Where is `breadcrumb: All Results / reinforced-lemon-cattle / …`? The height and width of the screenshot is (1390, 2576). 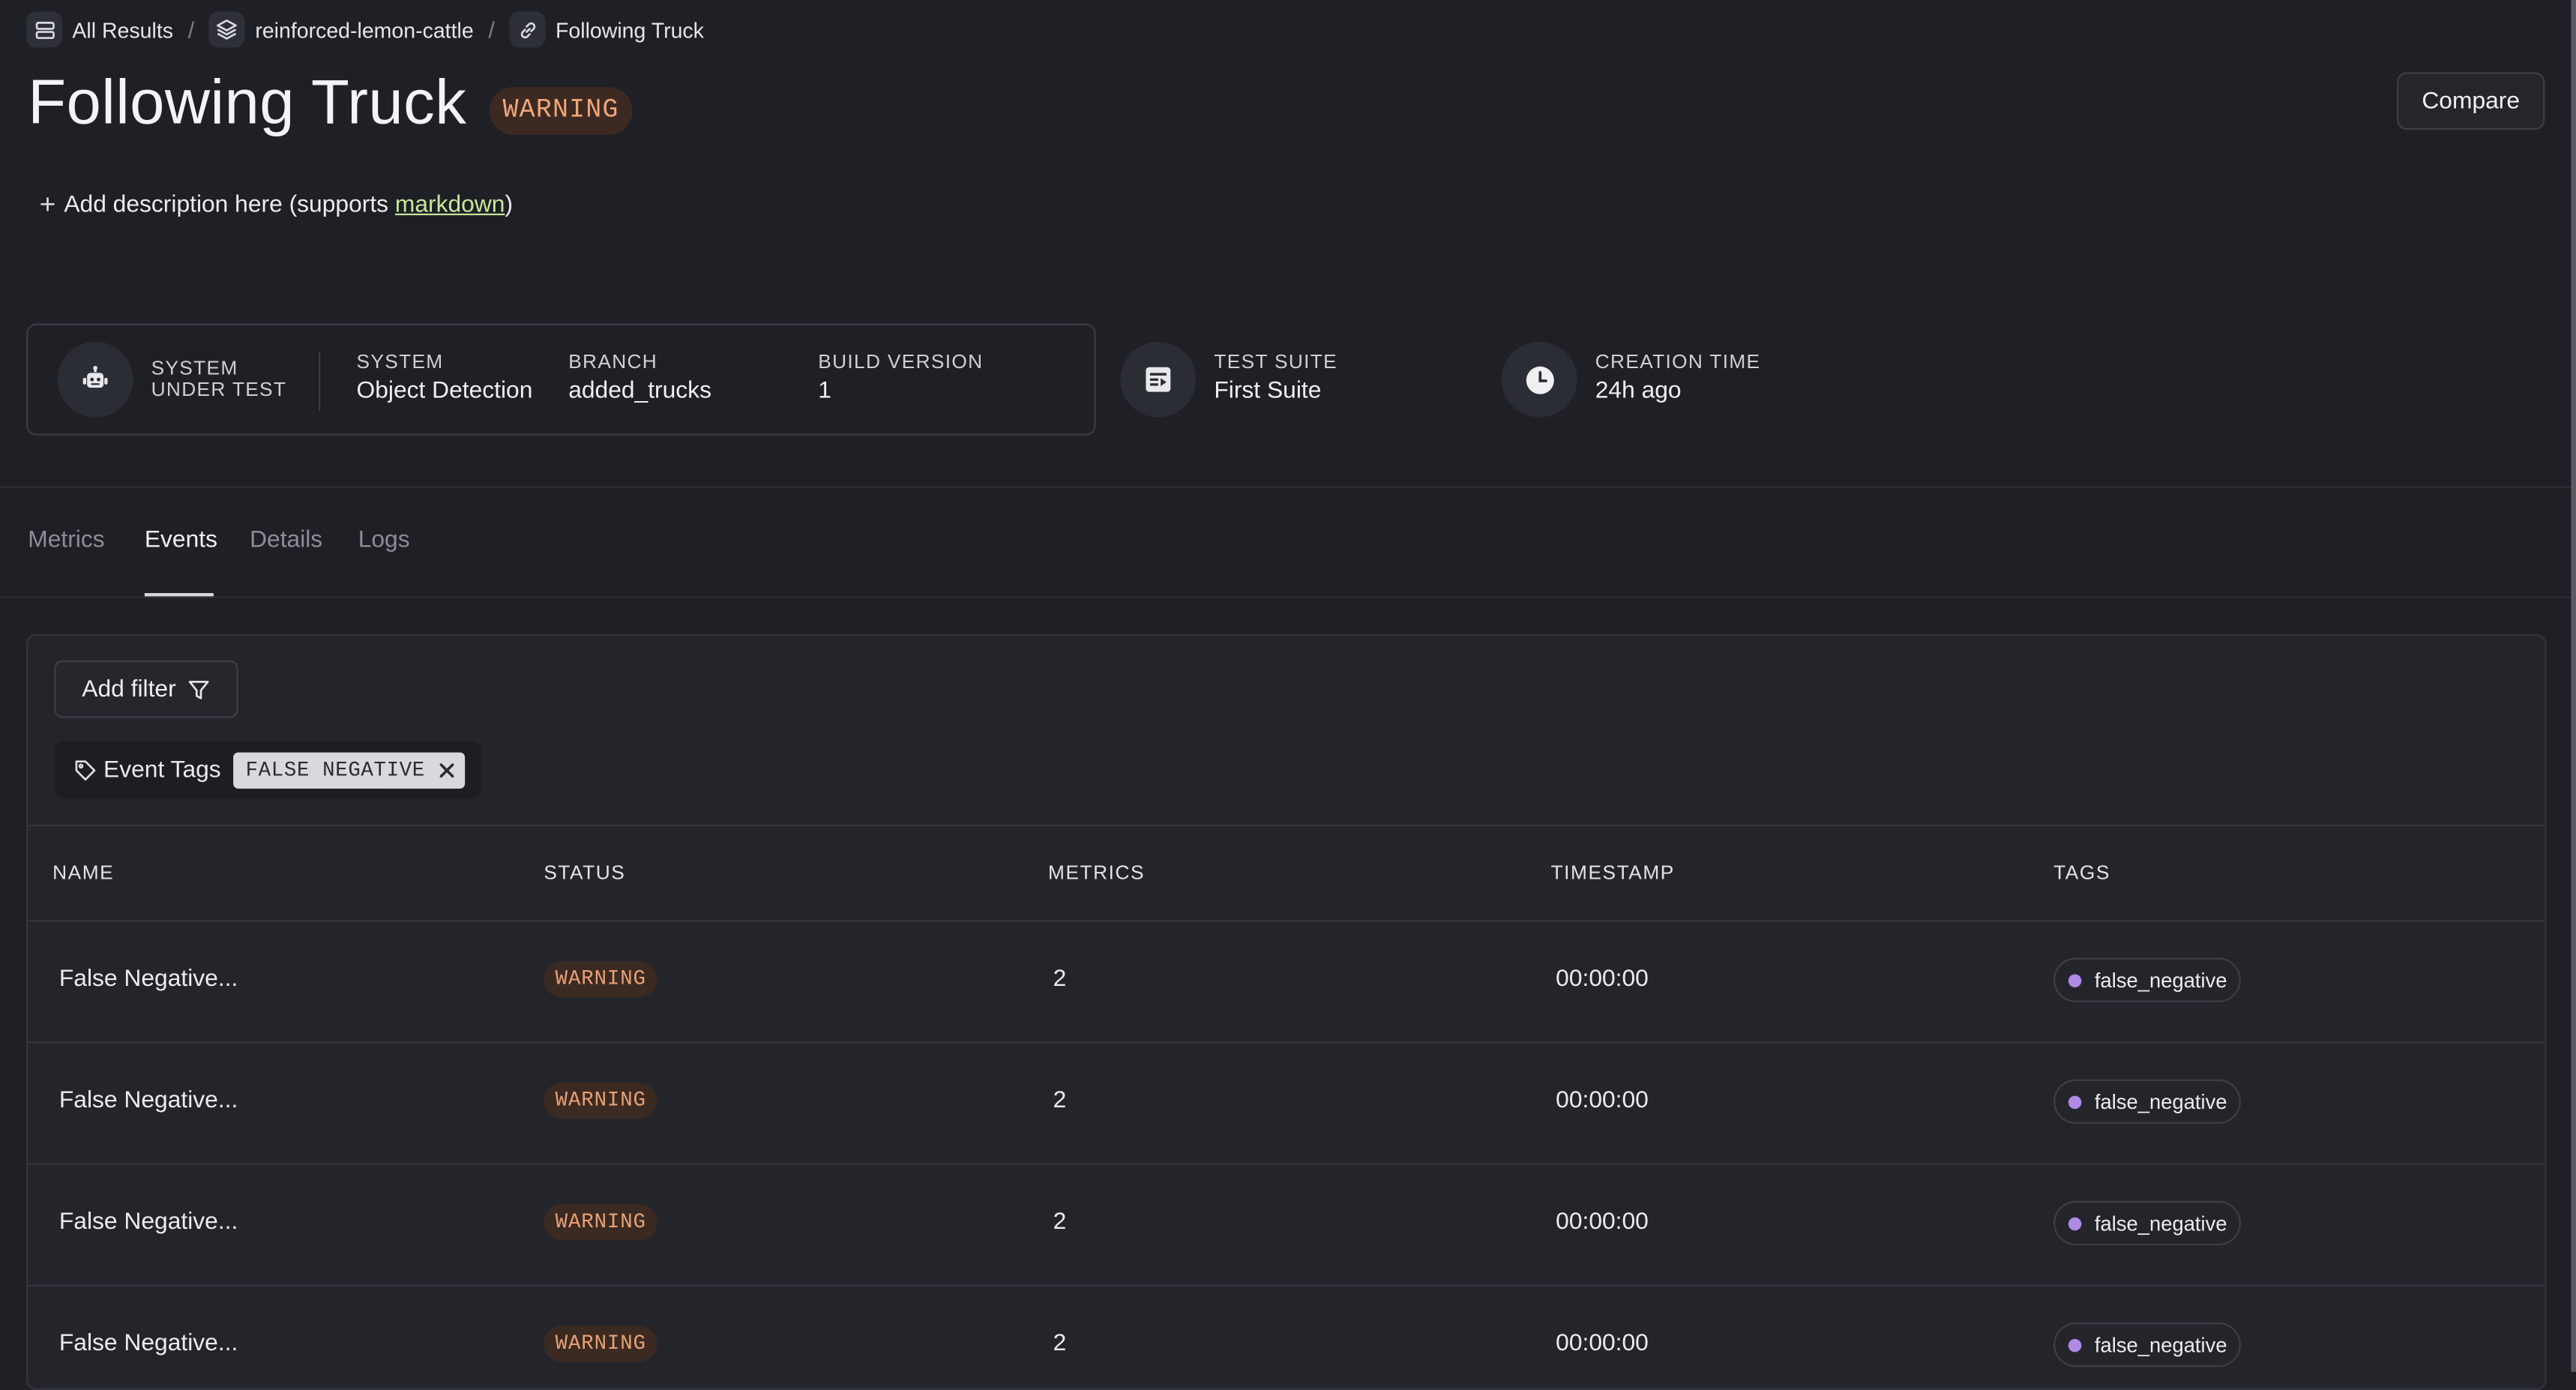 breadcrumb: All Results / reinforced-lemon-cattle / … is located at coordinates (365, 30).